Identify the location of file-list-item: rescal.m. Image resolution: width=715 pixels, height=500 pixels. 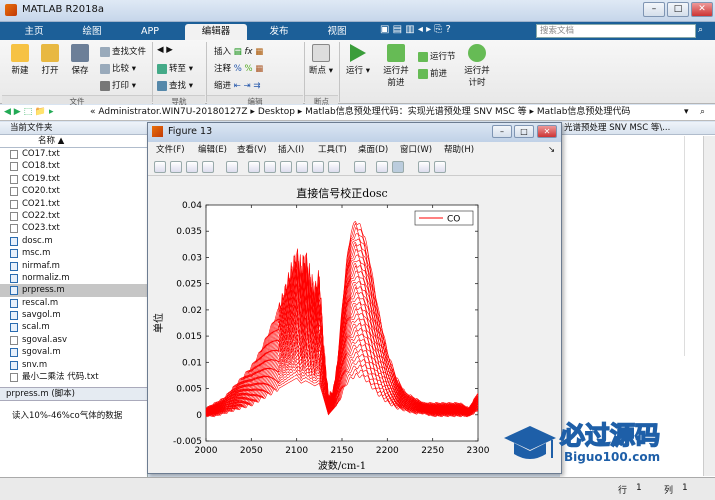
(73, 303).